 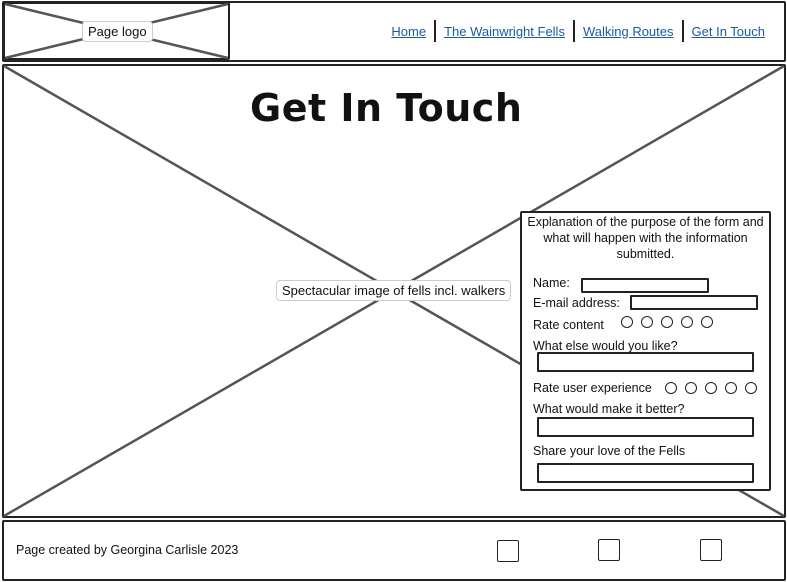 What do you see at coordinates (605, 346) in the screenshot?
I see `what-else-label: What else would you like?` at bounding box center [605, 346].